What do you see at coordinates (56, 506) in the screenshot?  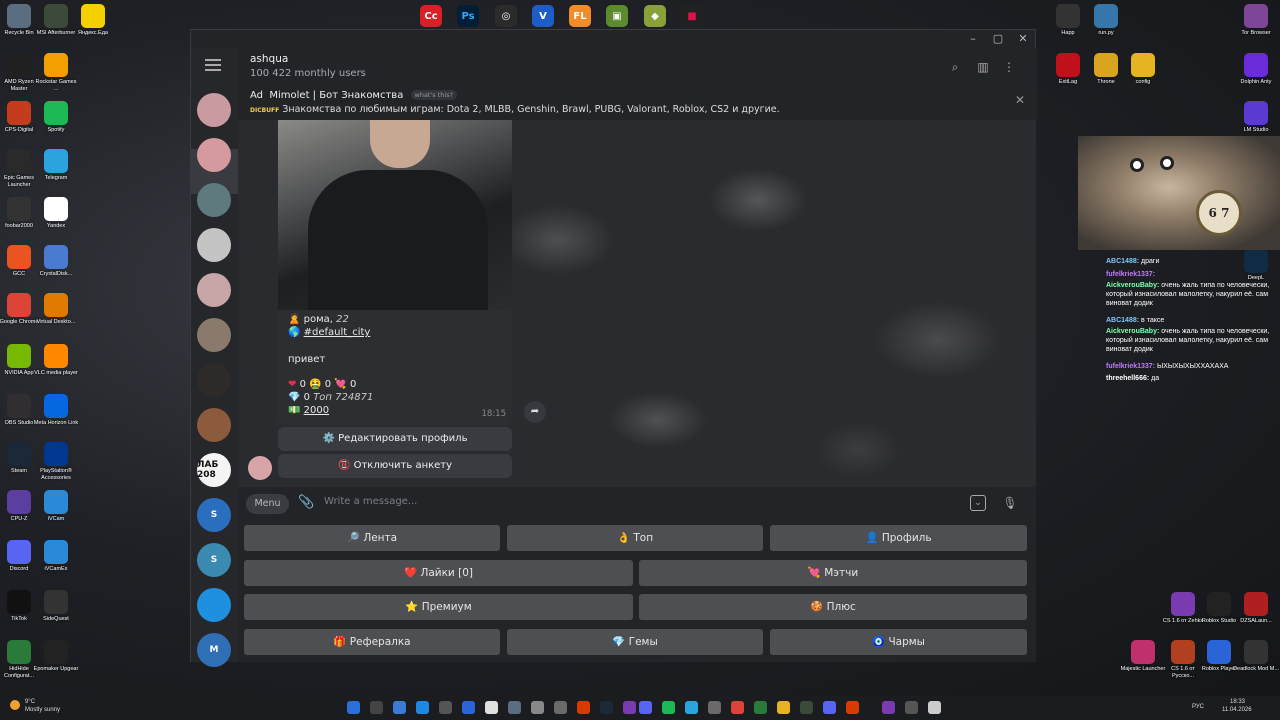 I see `desktop-icon: iVCam` at bounding box center [56, 506].